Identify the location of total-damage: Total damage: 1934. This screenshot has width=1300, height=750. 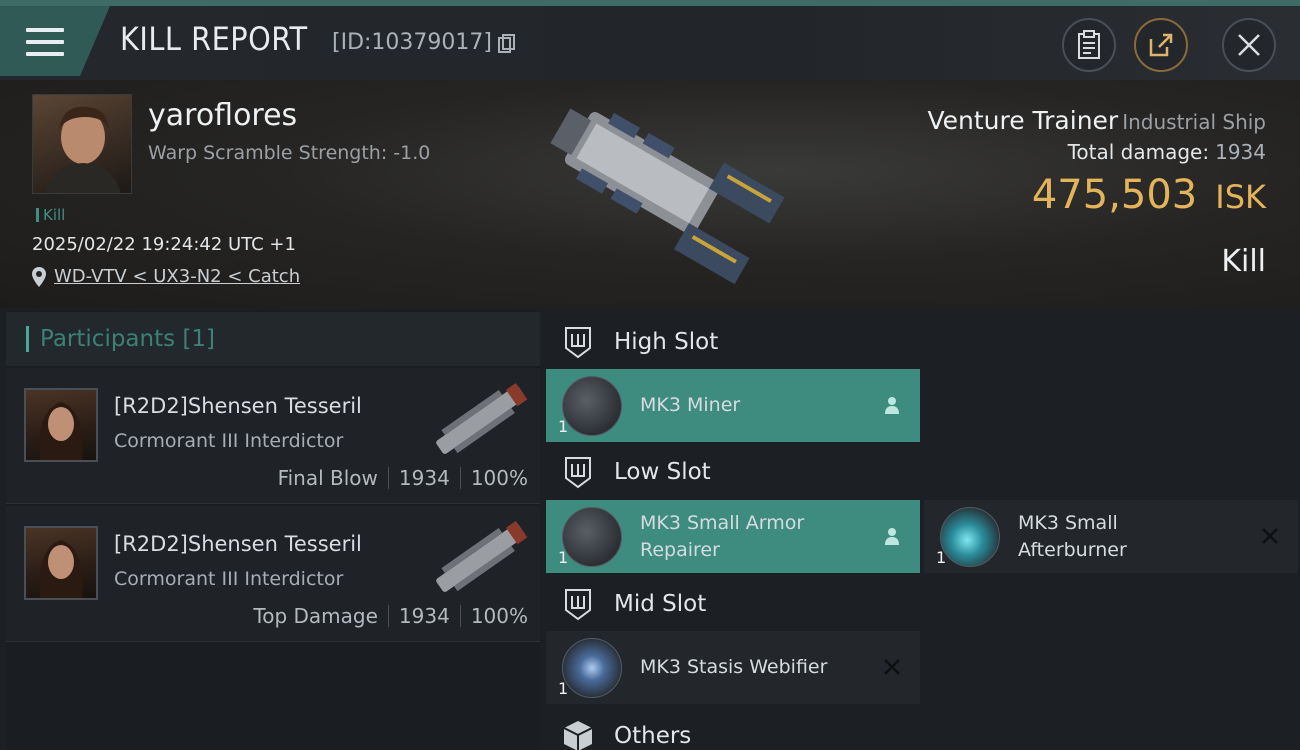
(1167, 152).